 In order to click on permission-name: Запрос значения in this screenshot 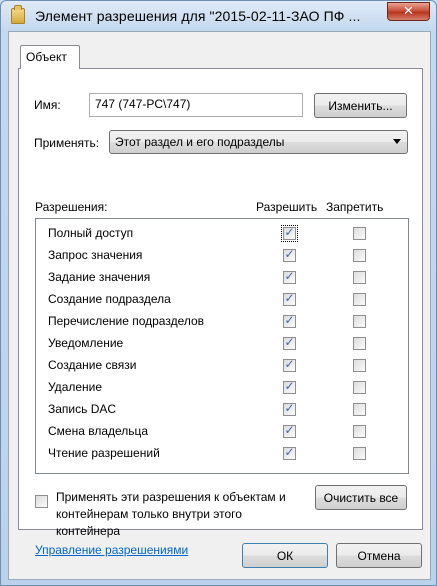, I will do `click(95, 255)`.